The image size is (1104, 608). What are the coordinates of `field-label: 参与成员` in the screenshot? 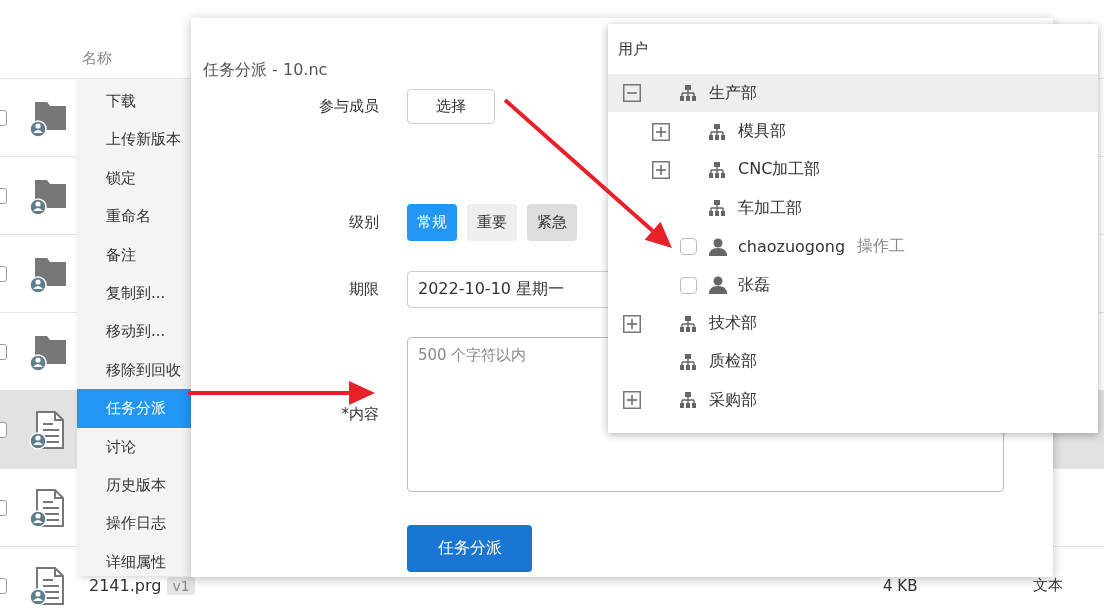 It's located at (348, 106).